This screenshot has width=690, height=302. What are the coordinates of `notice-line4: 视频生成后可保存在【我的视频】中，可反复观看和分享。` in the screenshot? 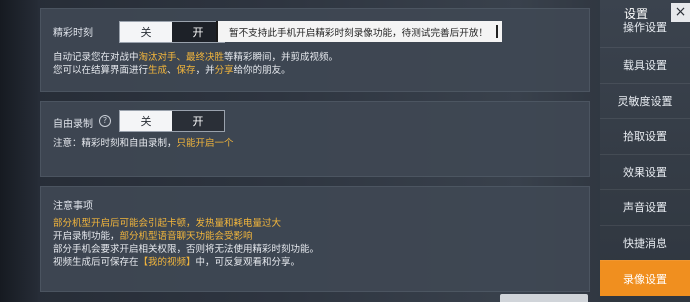 It's located at (176, 262).